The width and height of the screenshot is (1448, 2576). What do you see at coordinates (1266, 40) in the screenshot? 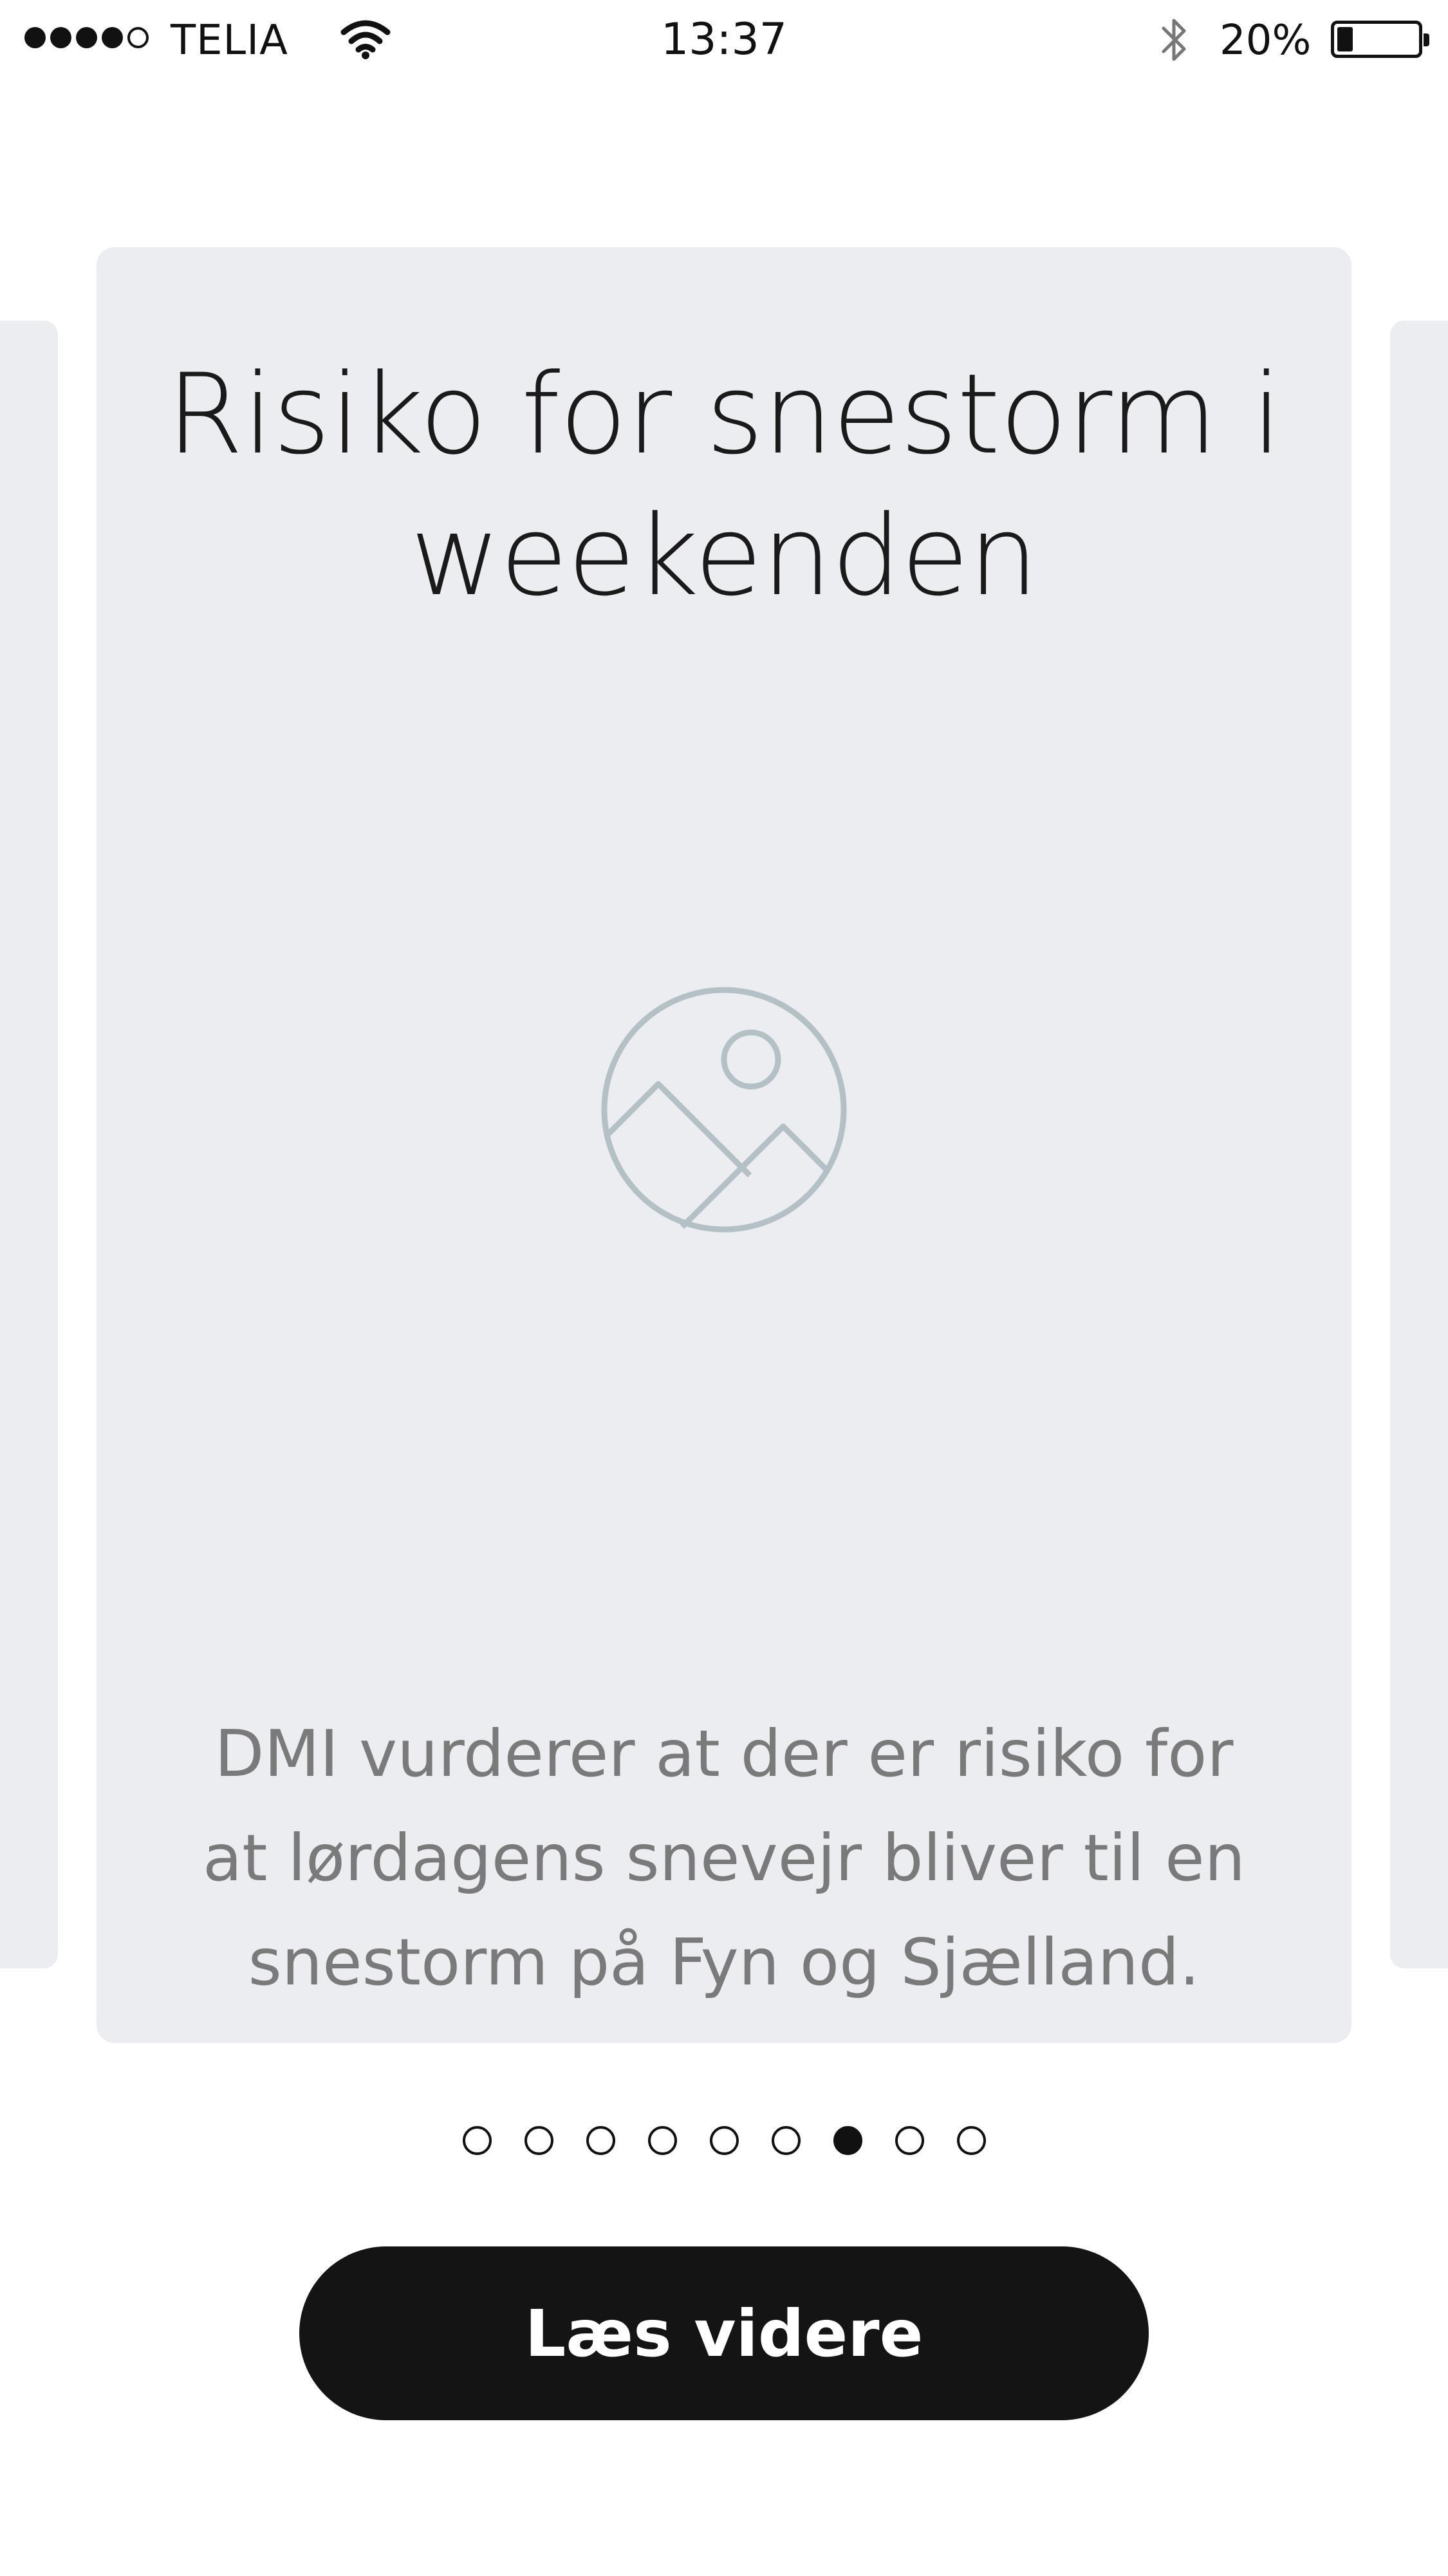
I see `battery-percent: 20%` at bounding box center [1266, 40].